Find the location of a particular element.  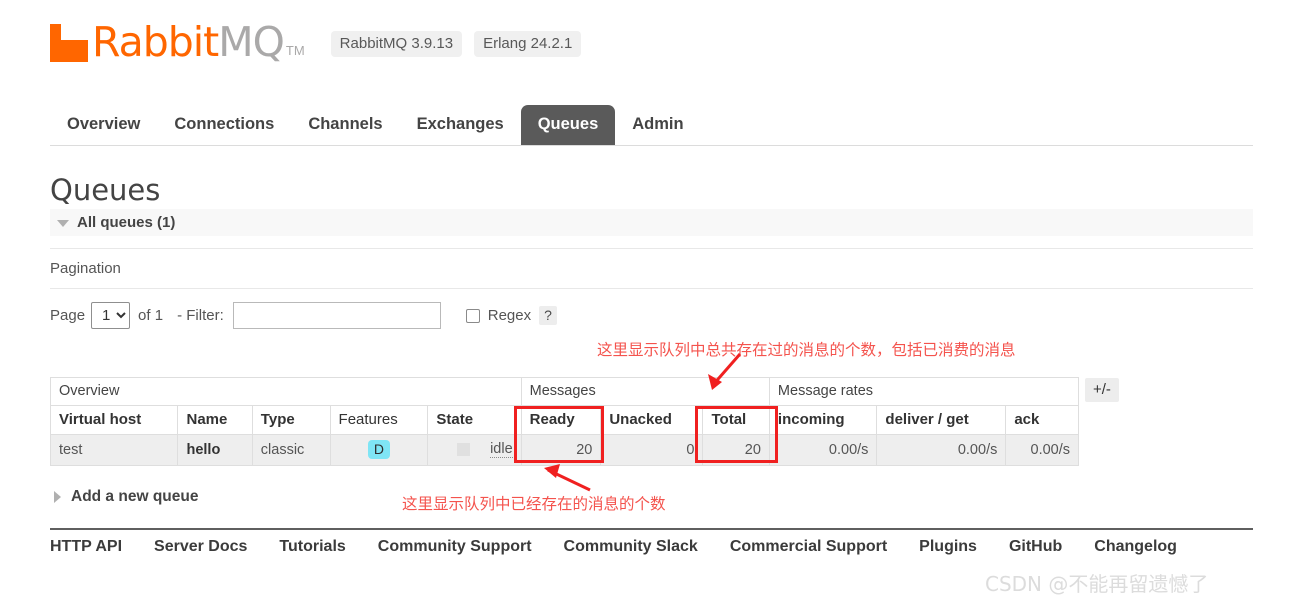

footer-link-github: GitHub is located at coordinates (1035, 547).